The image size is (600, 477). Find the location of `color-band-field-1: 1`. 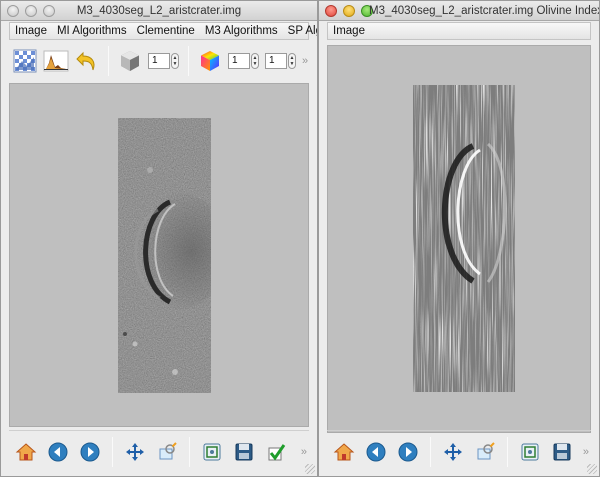

color-band-field-1: 1 is located at coordinates (239, 61).